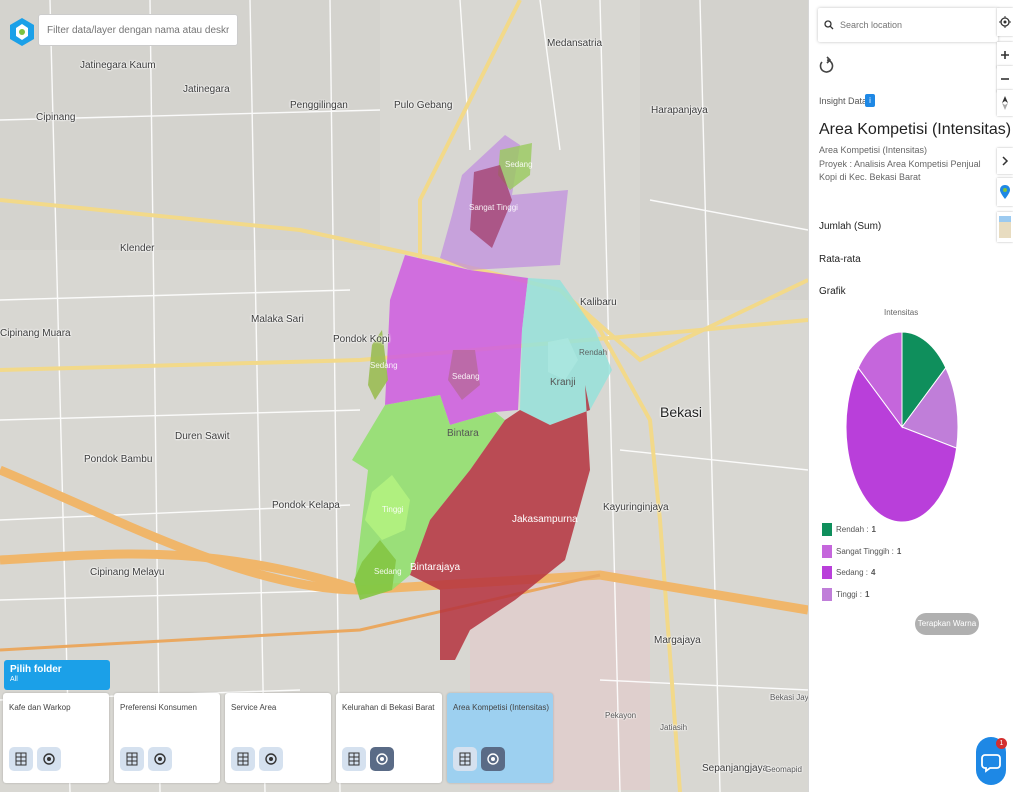 The height and width of the screenshot is (792, 1013). I want to click on chart-title: Intensitas, so click(901, 312).